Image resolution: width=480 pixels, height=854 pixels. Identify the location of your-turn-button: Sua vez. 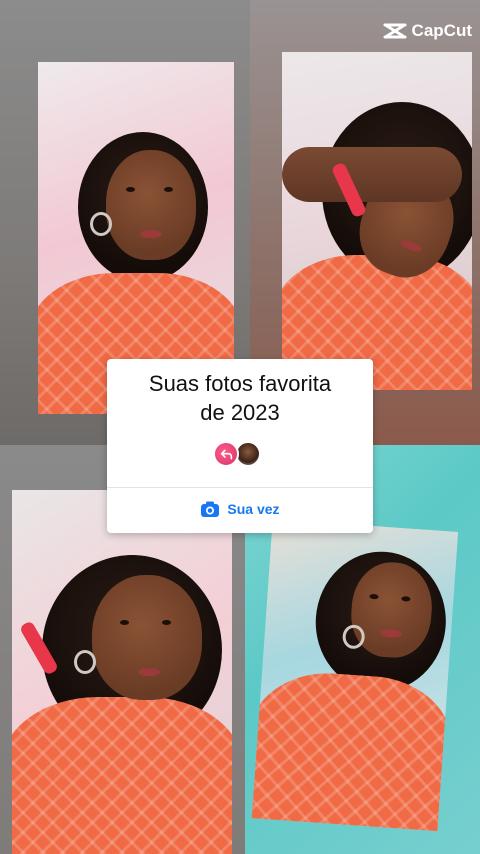
(240, 509).